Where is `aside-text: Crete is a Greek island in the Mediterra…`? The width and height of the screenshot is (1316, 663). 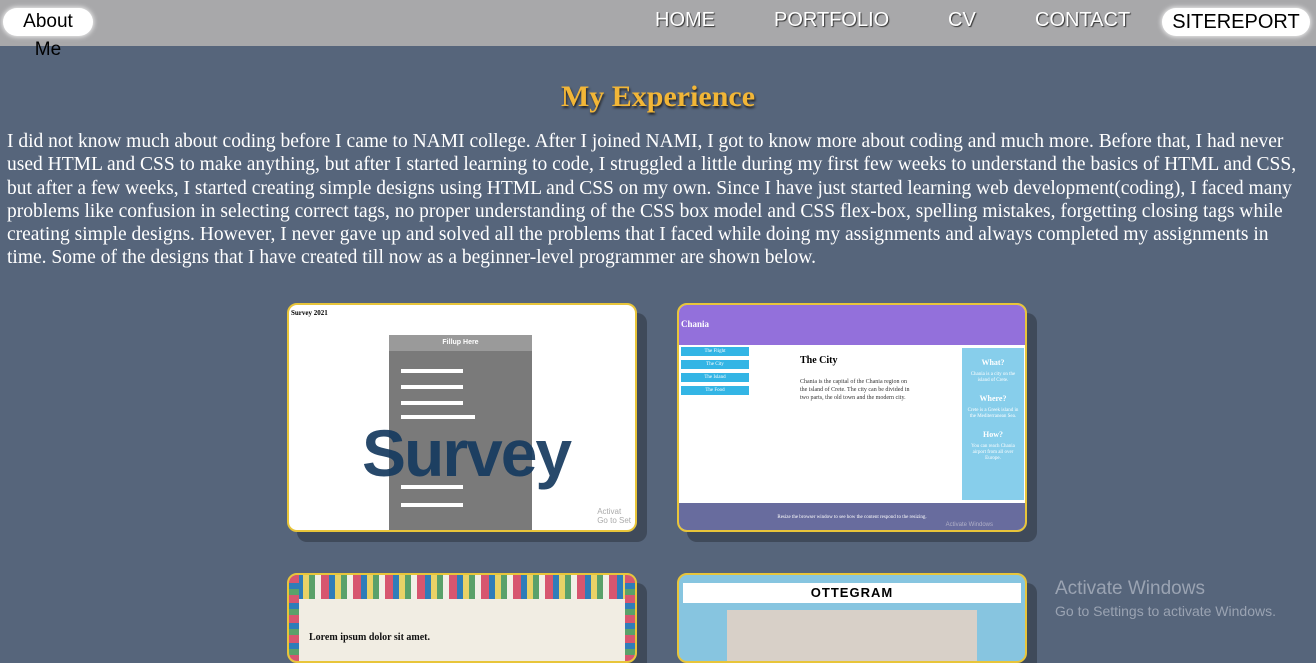 aside-text: Crete is a Greek island in the Mediterra… is located at coordinates (993, 413).